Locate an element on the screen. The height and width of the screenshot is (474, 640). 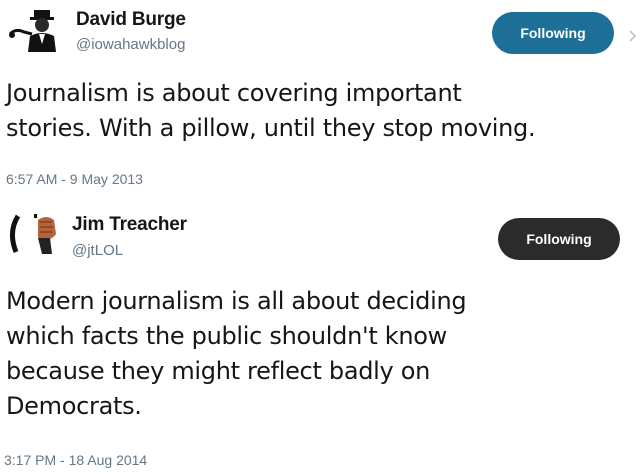
tweet-text-line: Journalism is about covering important is located at coordinates (234, 93).